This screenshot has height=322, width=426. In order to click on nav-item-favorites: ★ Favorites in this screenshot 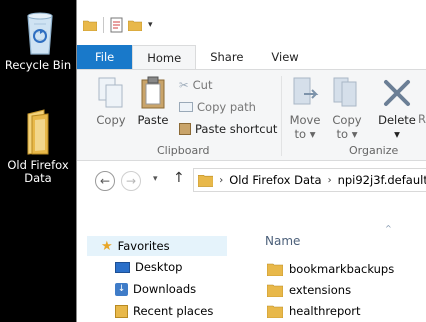, I will do `click(157, 246)`.